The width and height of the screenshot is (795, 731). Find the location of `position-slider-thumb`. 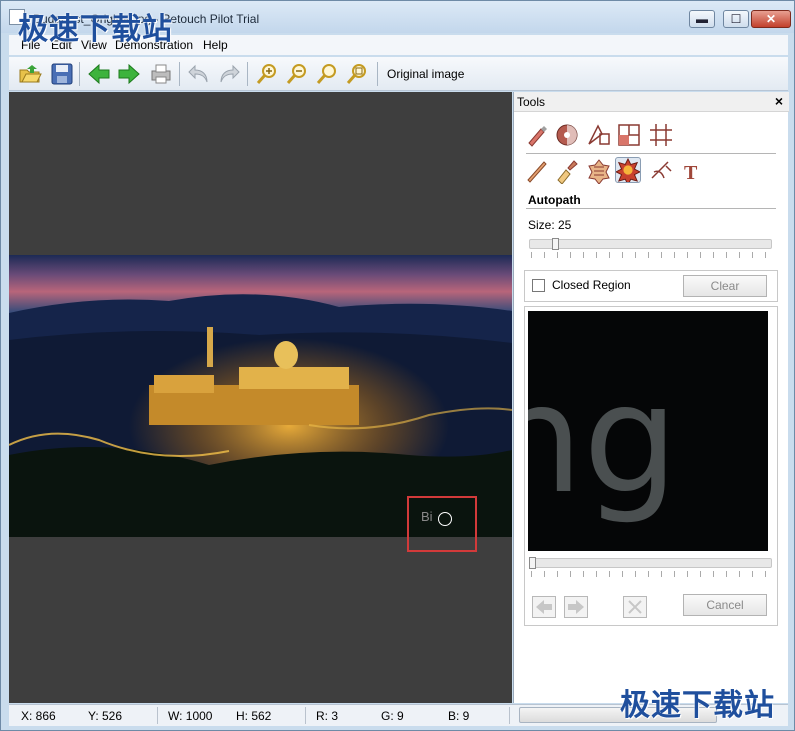

position-slider-thumb is located at coordinates (532, 563).